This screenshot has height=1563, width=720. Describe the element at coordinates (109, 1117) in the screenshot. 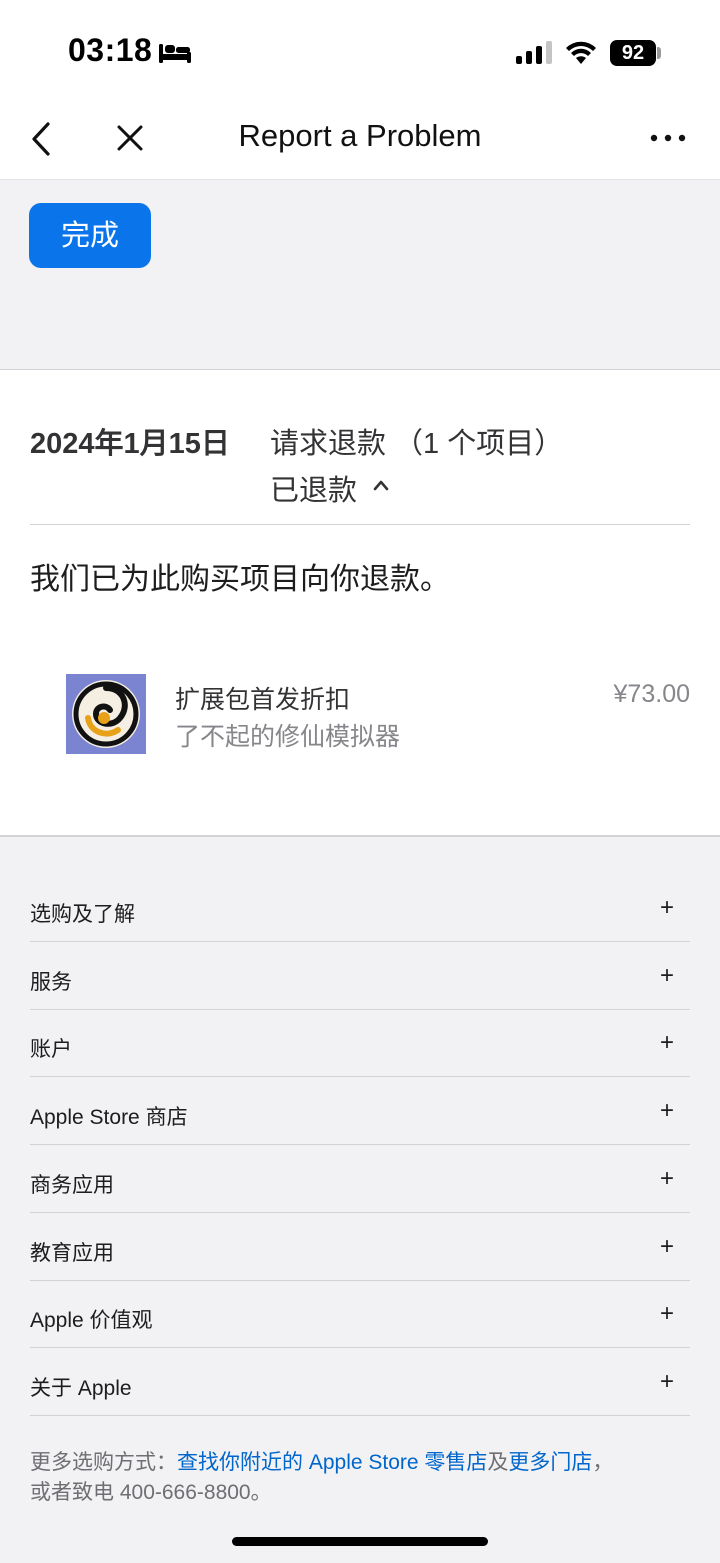

I see `footer-section-label: Apple Store 商店` at that location.